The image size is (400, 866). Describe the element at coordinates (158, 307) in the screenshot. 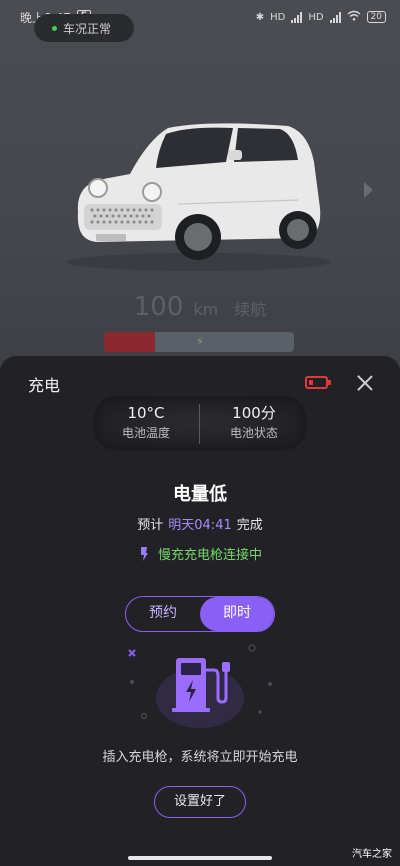

I see `range-value: 100` at that location.